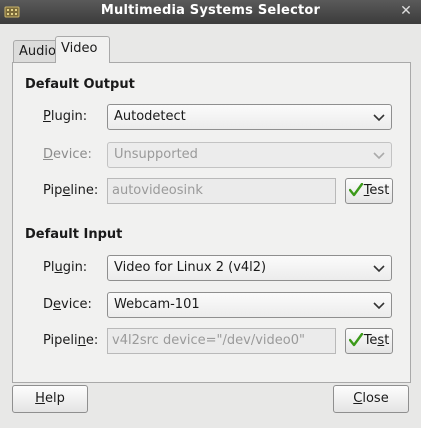 This screenshot has width=421, height=428. Describe the element at coordinates (369, 341) in the screenshot. I see `input-test-button: Test` at that location.